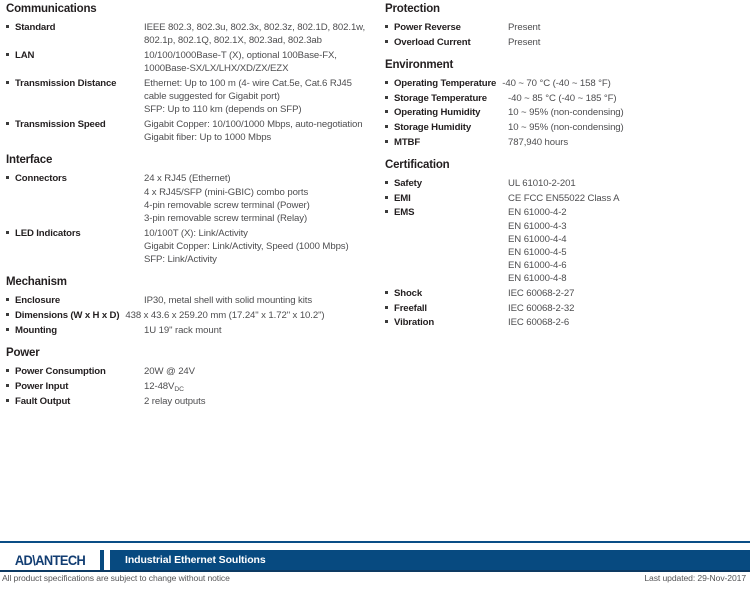 Image resolution: width=750 pixels, height=591 pixels. I want to click on spec-row: Freefall IEC 60068-2-32, so click(566, 308).